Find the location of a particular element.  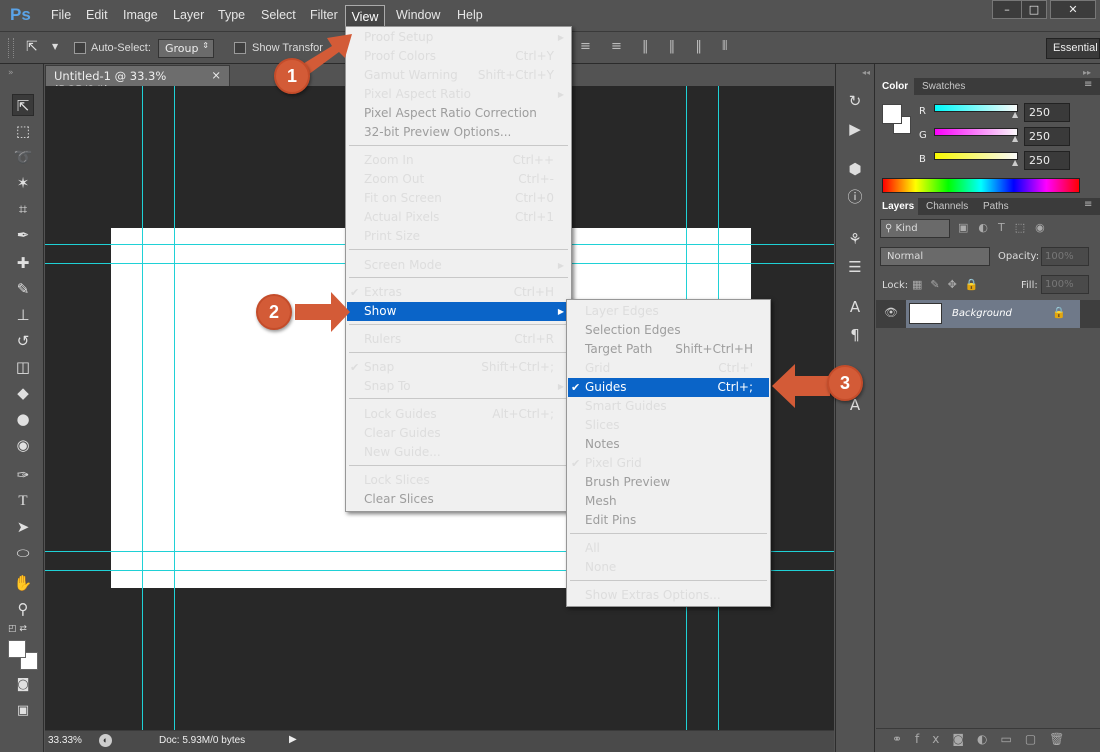

step-badge-3: 3 is located at coordinates (845, 383).